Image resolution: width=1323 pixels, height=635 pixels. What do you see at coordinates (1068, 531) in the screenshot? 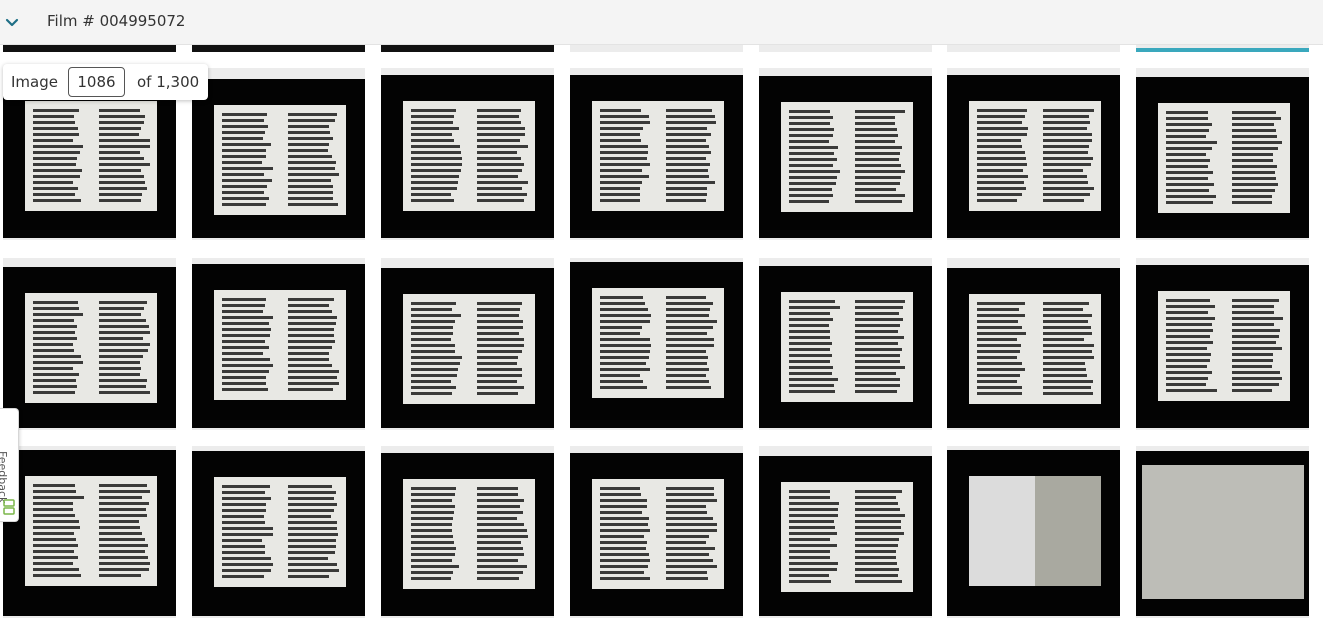
I see `manuscript-page` at bounding box center [1068, 531].